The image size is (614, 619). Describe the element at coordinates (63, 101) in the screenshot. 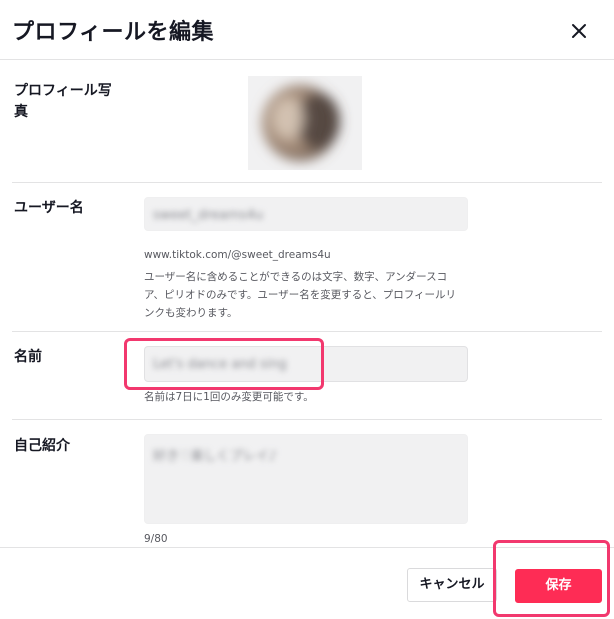

I see `profile-photo-label: プロフィール写真` at that location.